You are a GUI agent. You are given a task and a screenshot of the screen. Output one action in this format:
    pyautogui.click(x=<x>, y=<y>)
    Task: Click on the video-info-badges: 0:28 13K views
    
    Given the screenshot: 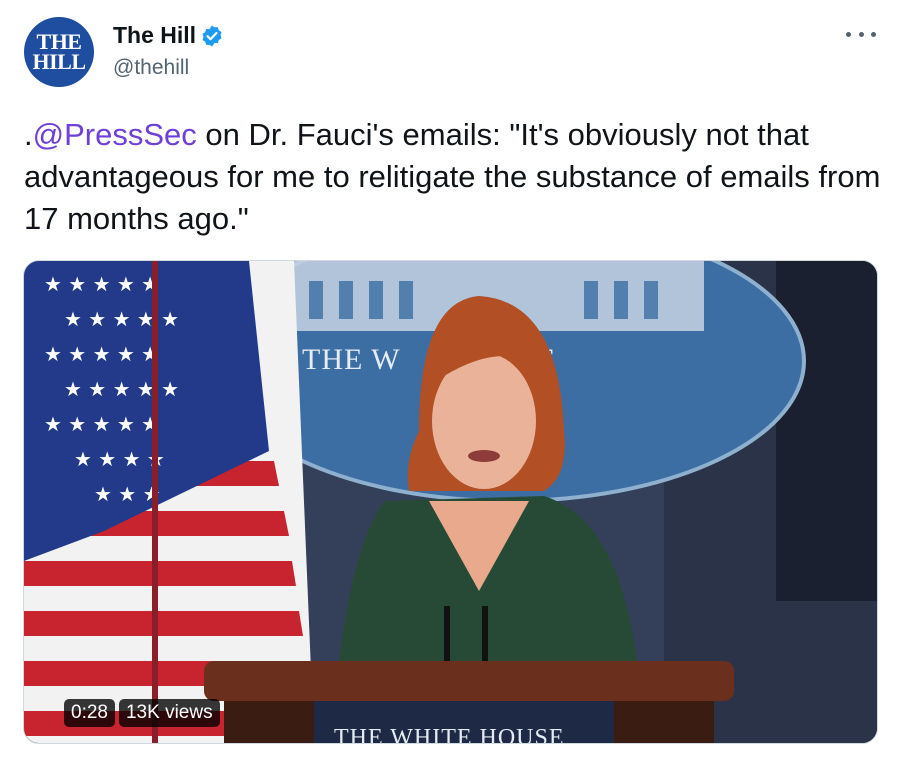 What is the action you would take?
    pyautogui.click(x=142, y=713)
    